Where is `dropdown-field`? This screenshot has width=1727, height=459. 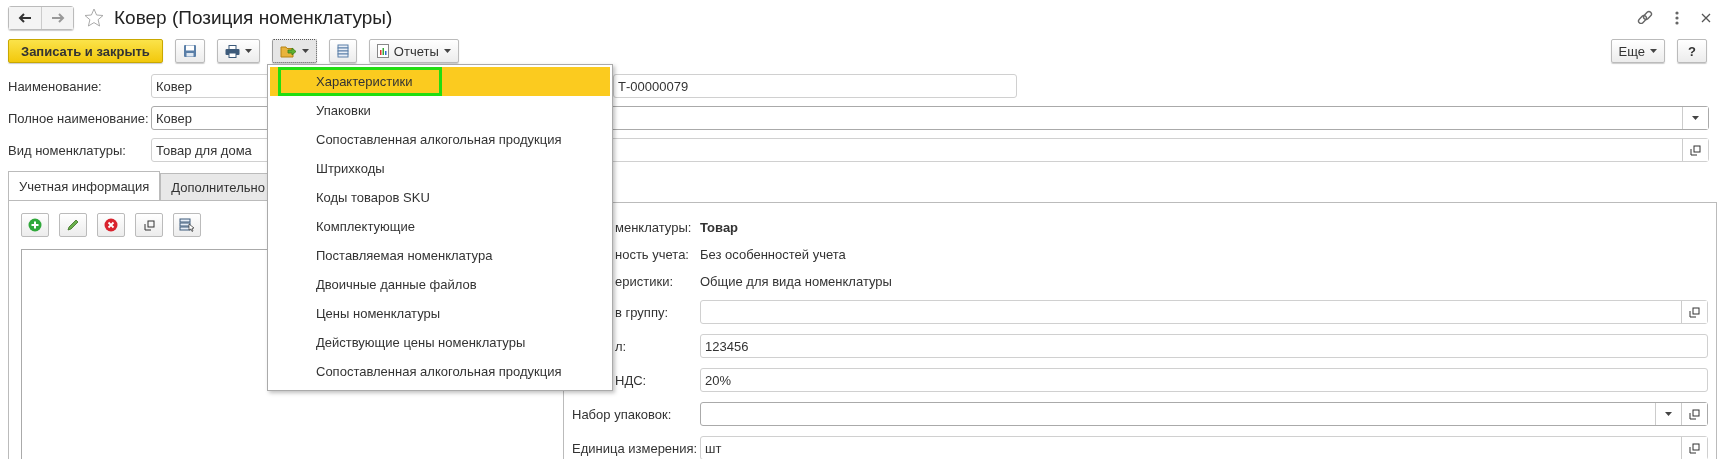 dropdown-field is located at coordinates (1204, 414).